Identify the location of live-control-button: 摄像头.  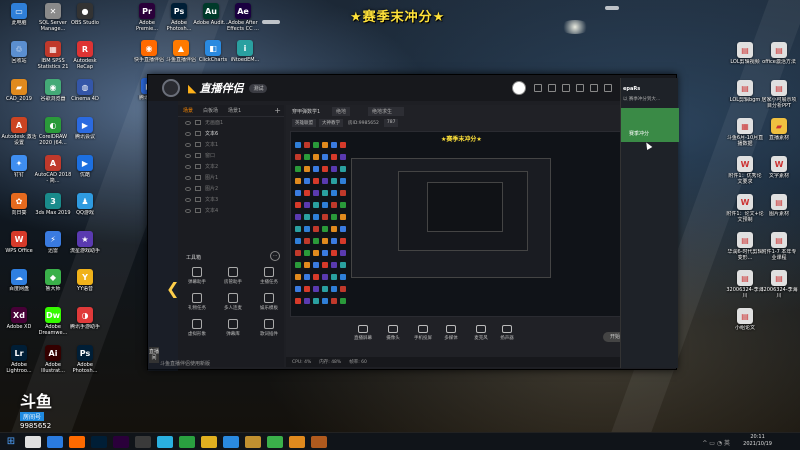
(393, 333).